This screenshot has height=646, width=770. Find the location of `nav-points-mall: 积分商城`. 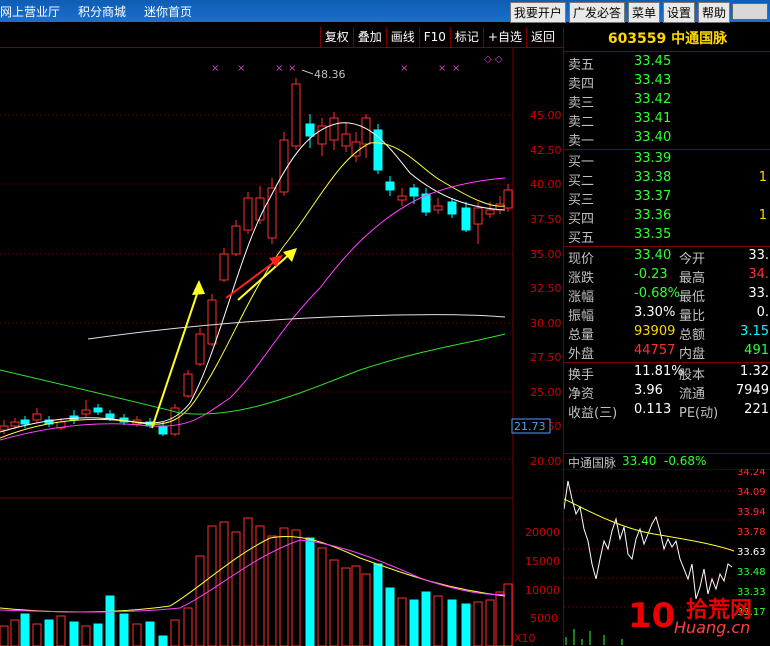

nav-points-mall: 积分商城 is located at coordinates (102, 11).